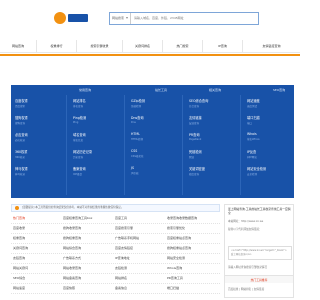 The height and width of the screenshot is (300, 320). Describe the element at coordinates (179, 248) in the screenshot. I see `link-item: 搜狗权重站点查询` at that location.